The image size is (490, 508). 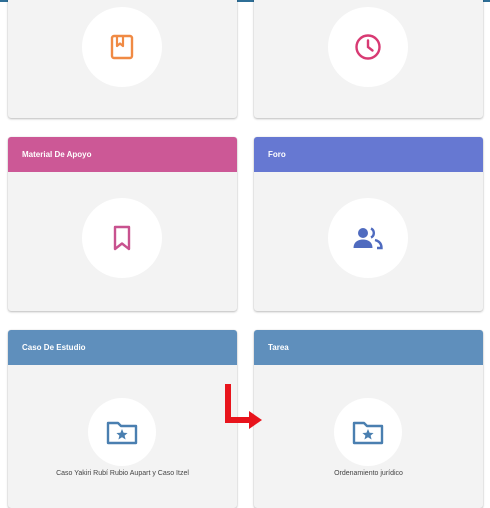 What do you see at coordinates (368, 473) in the screenshot?
I see `card-caption: Ordenamiento jurídico` at bounding box center [368, 473].